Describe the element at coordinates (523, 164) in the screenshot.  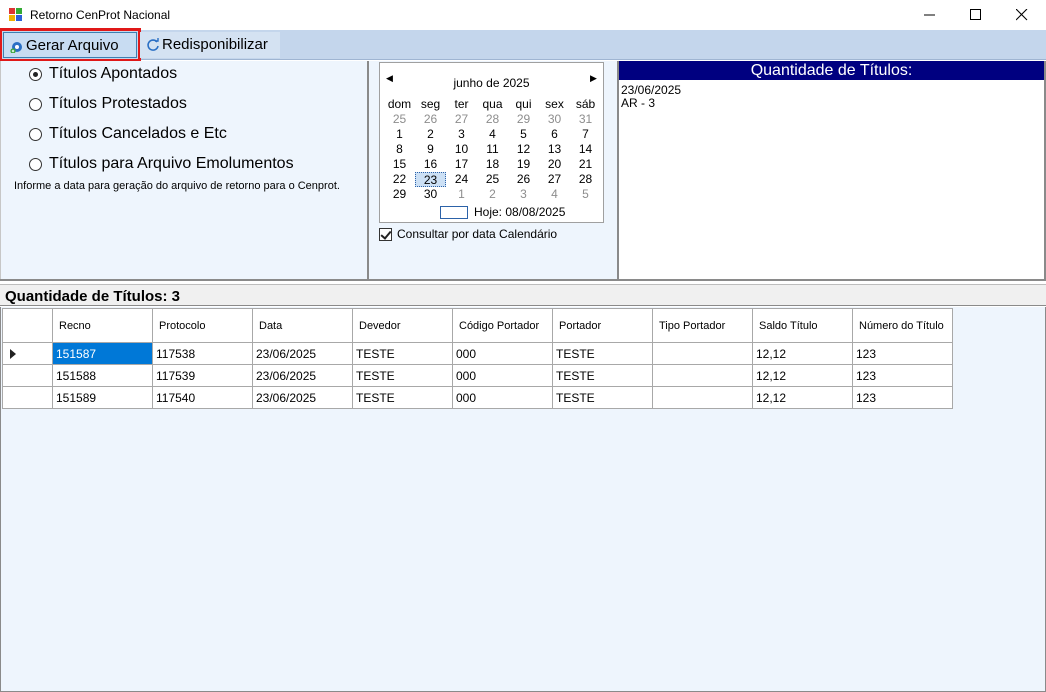
I see `calendar-day: 19` at that location.